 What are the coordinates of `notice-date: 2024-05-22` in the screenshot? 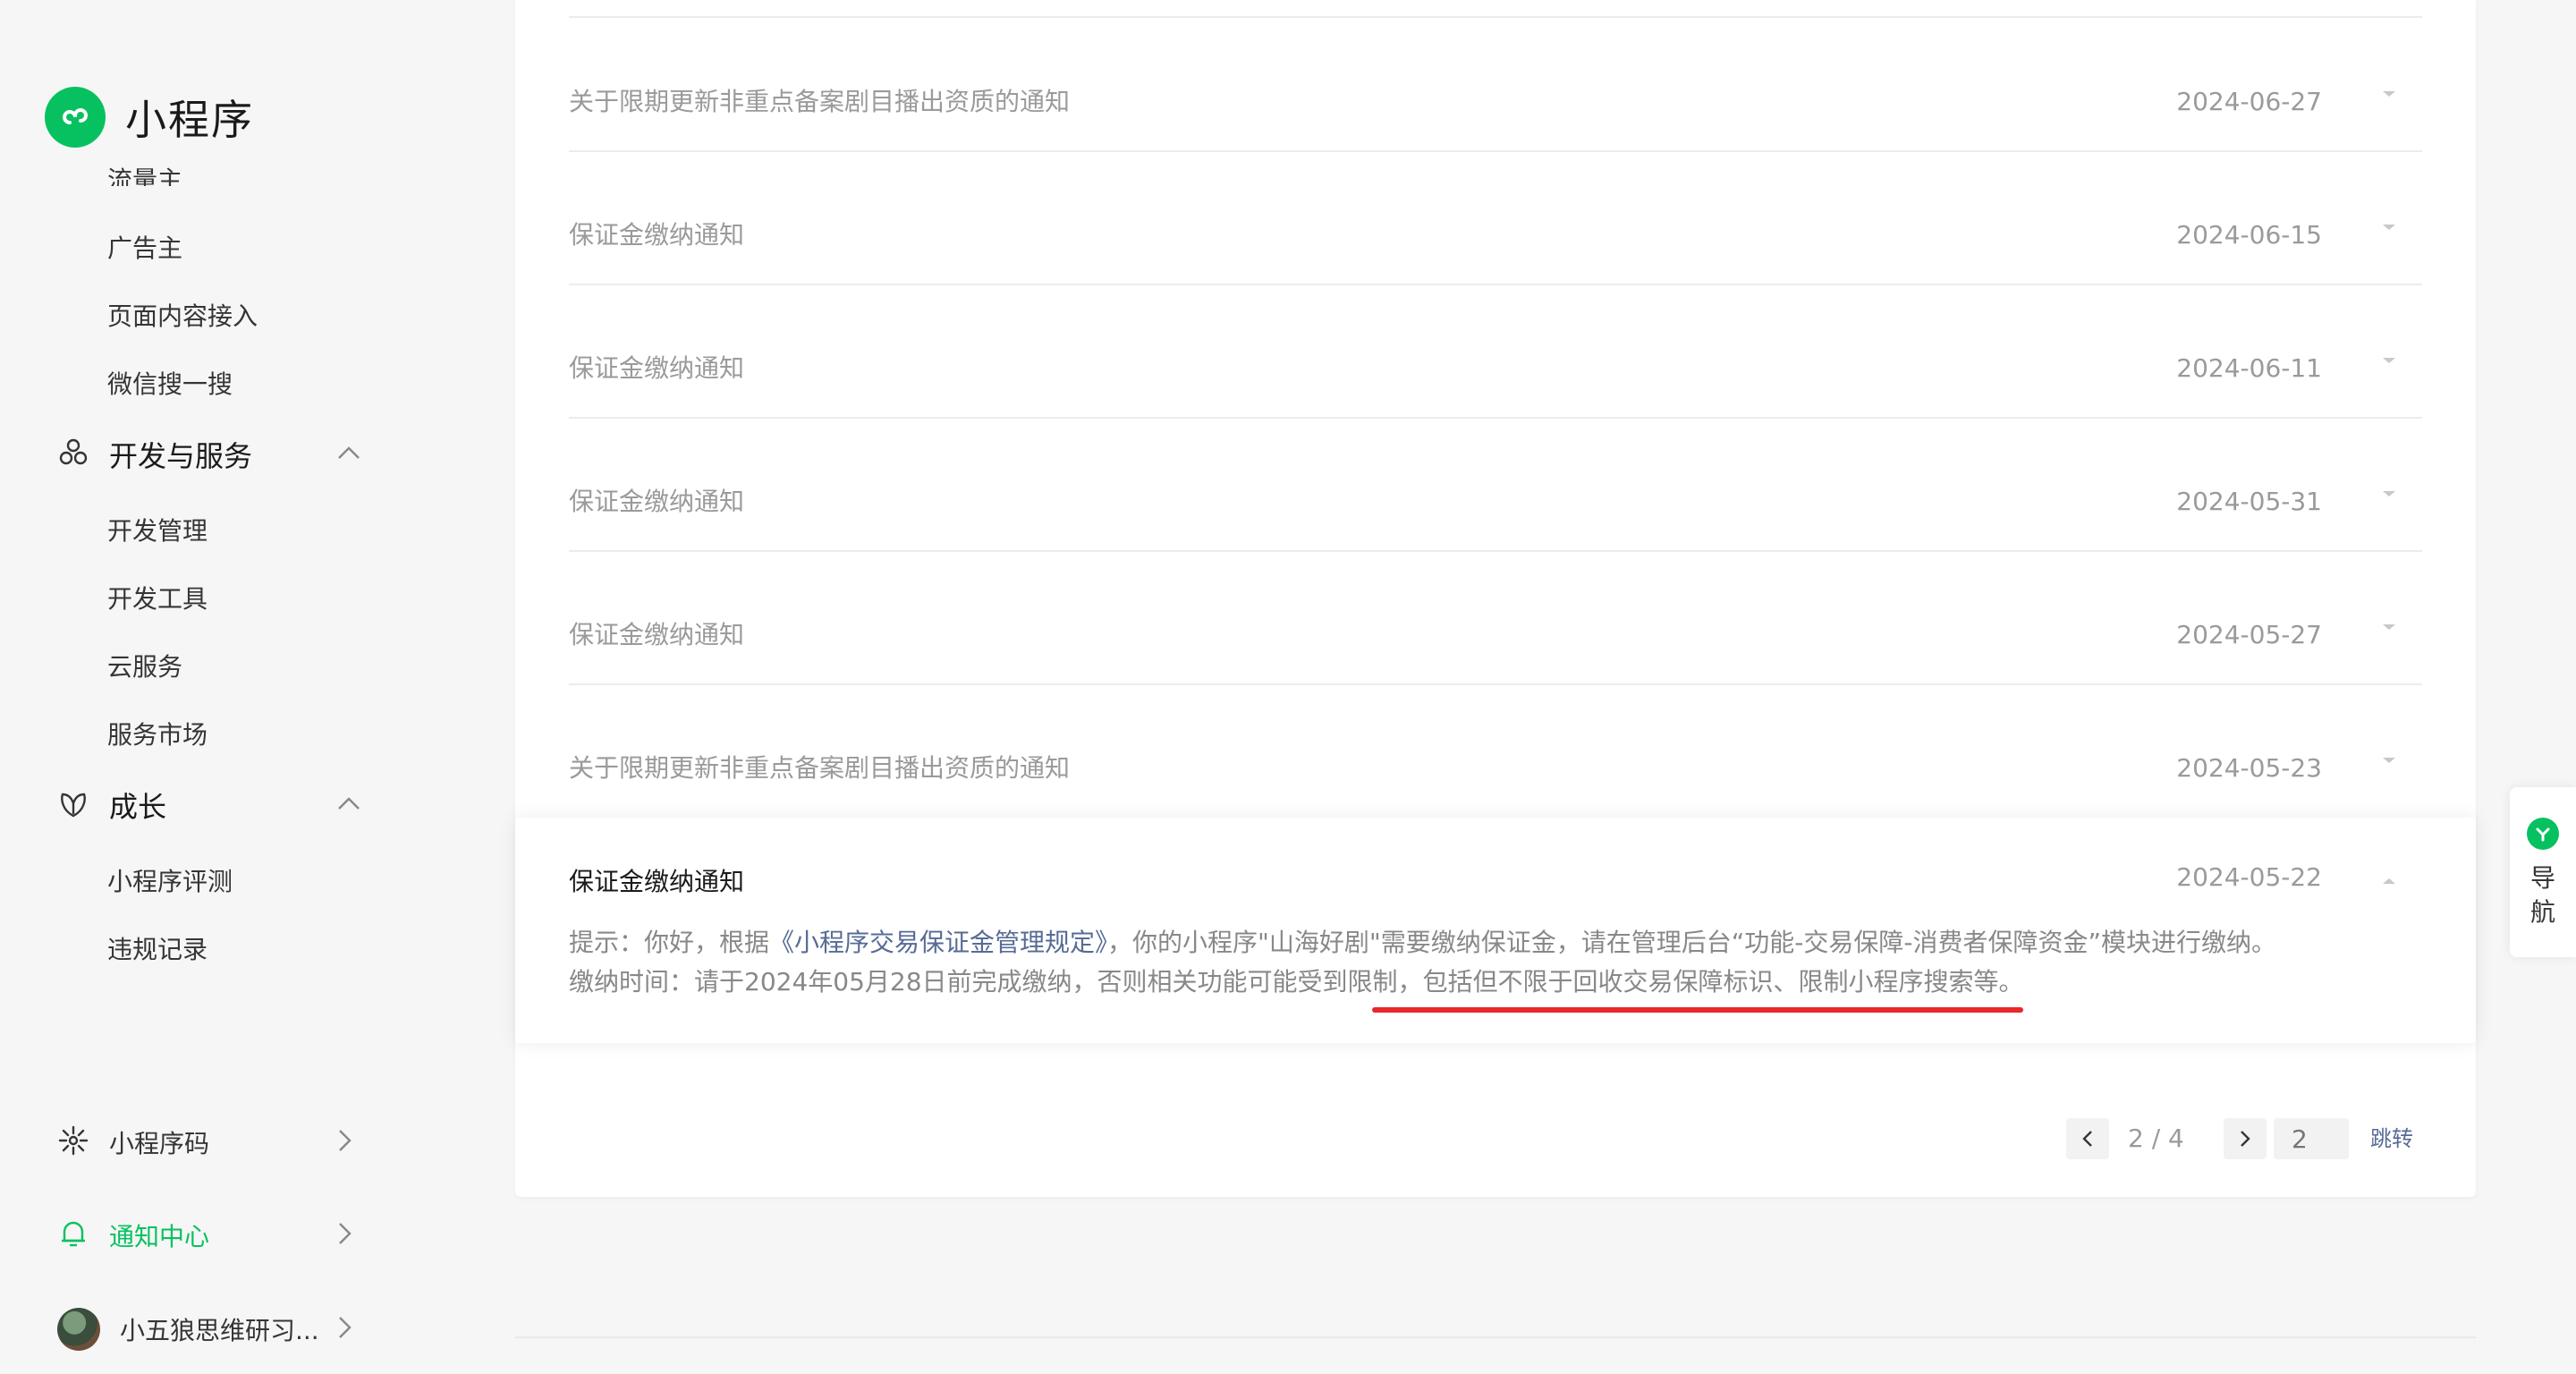 It's located at (2249, 877).